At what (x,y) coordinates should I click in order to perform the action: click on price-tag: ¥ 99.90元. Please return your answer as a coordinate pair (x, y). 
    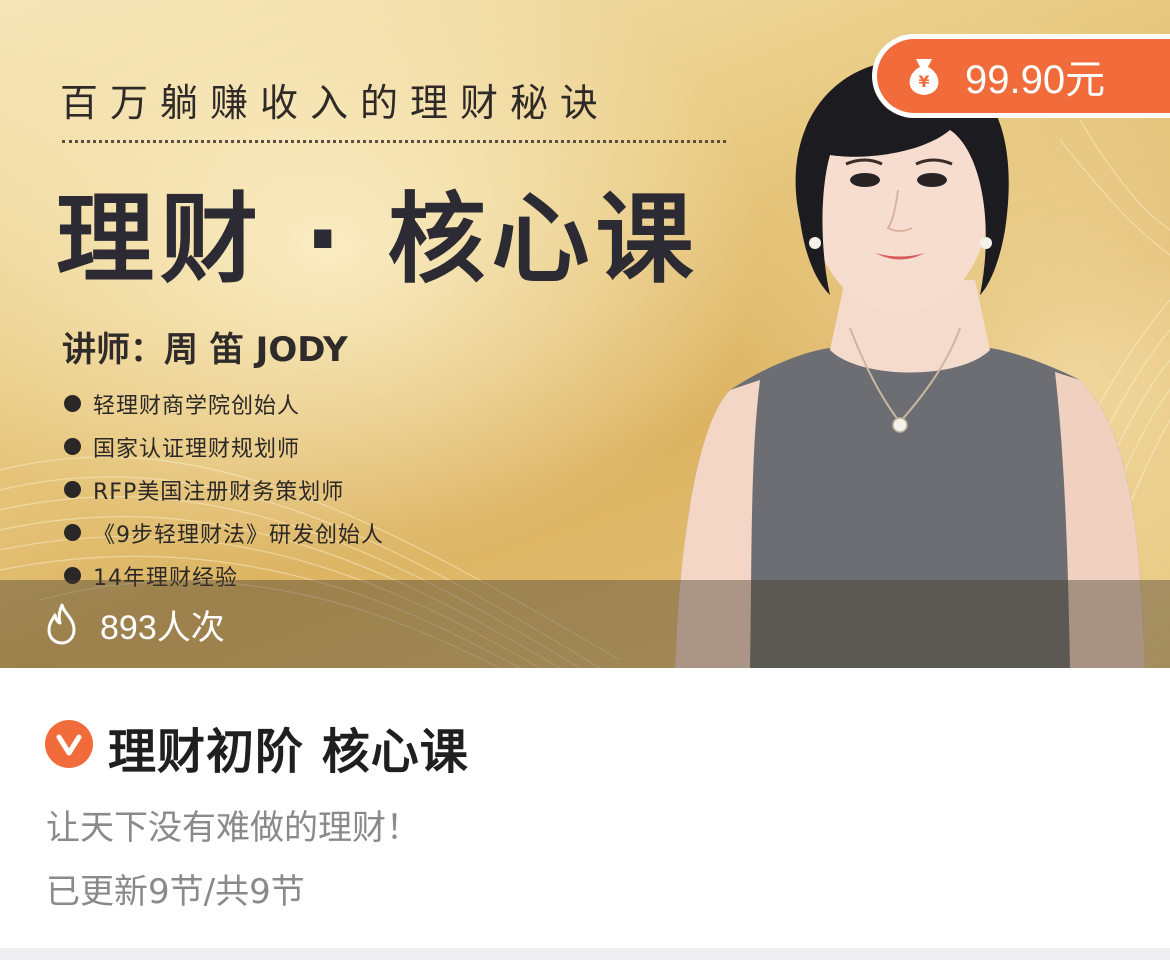
    Looking at the image, I should click on (1021, 76).